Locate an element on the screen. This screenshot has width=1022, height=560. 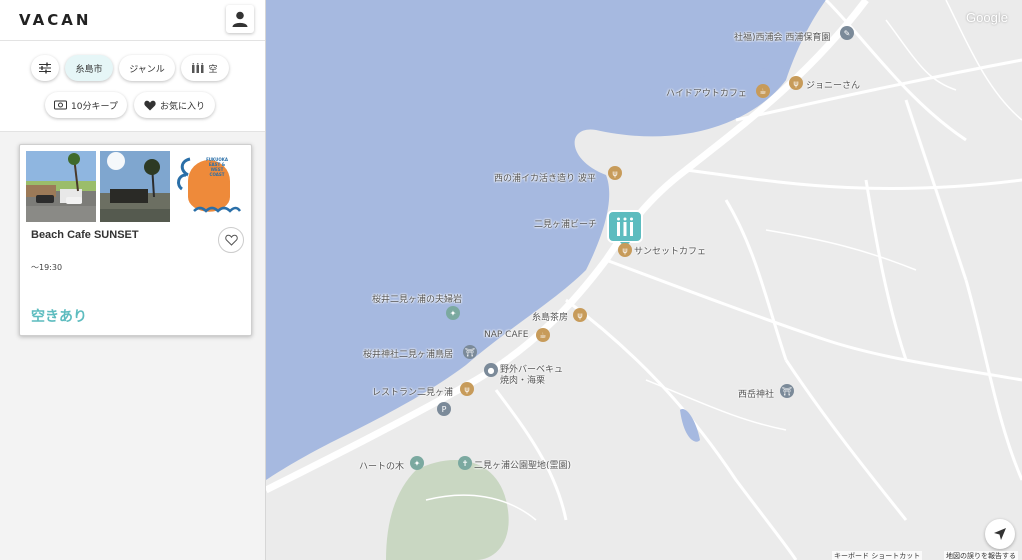
navigation-arrow-icon is located at coordinates (1000, 534).